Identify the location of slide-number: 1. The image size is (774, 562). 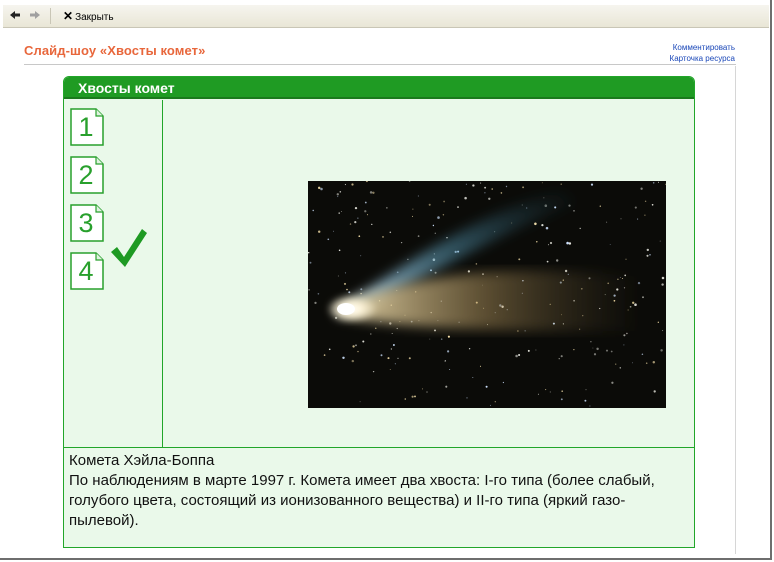
(86, 127).